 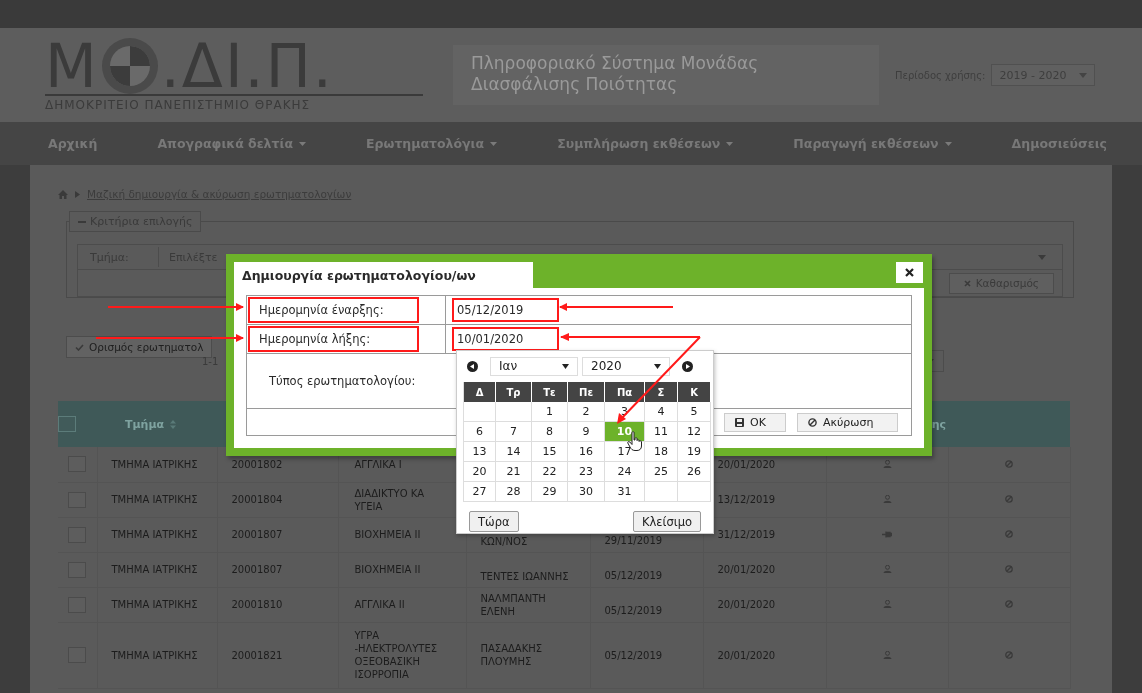 What do you see at coordinates (661, 412) in the screenshot?
I see `calendar-day: 4` at bounding box center [661, 412].